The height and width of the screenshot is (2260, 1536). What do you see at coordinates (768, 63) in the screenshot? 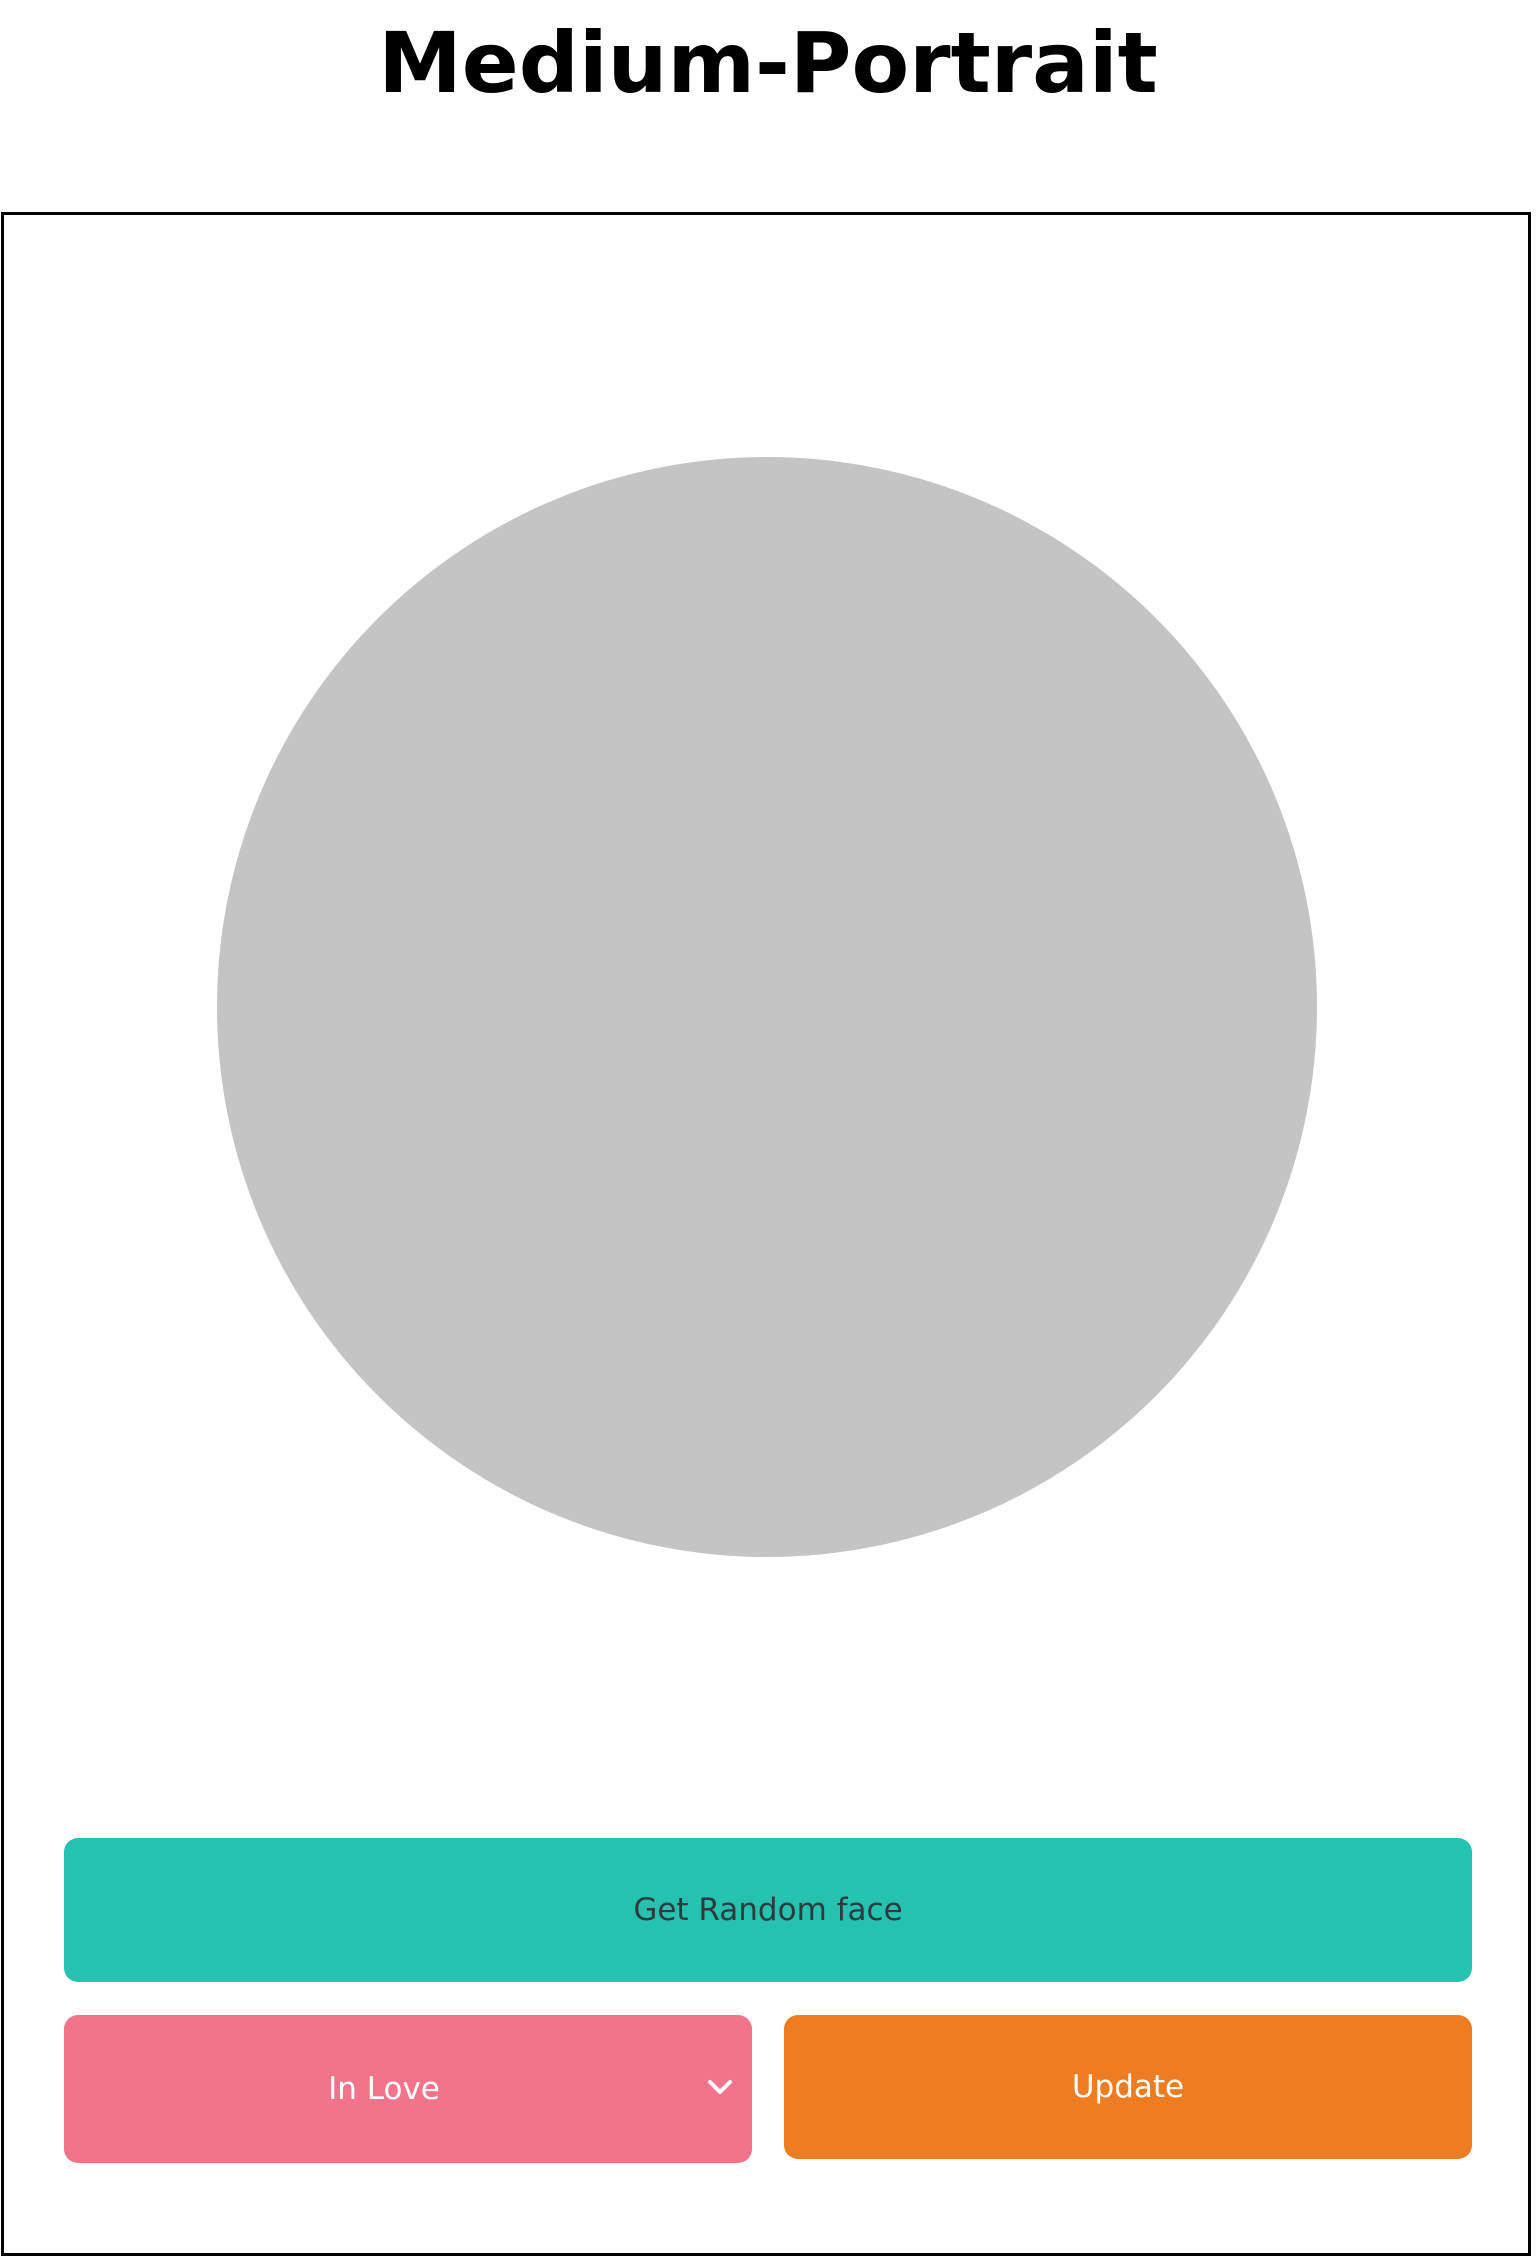
I see `page-title: Medium-Portrait` at bounding box center [768, 63].